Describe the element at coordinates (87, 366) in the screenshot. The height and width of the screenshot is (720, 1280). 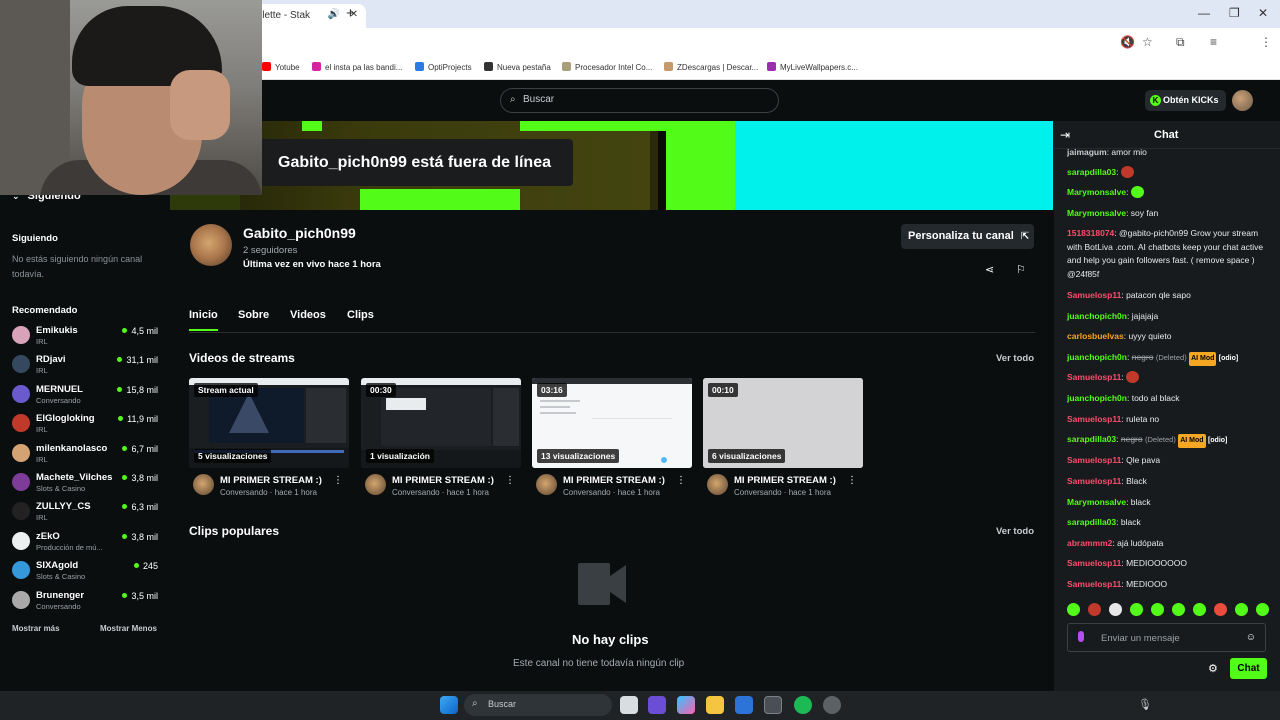
I see `recommended-channel: RDjavi IRL 31,1 mil` at that location.